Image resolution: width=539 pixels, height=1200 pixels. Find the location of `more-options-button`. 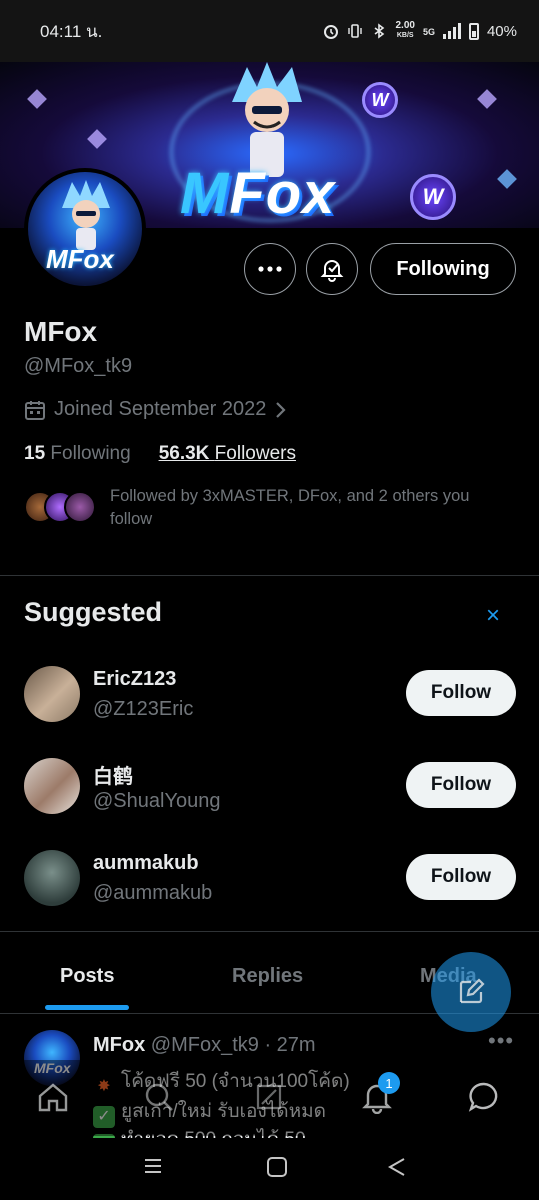

more-options-button is located at coordinates (270, 269).